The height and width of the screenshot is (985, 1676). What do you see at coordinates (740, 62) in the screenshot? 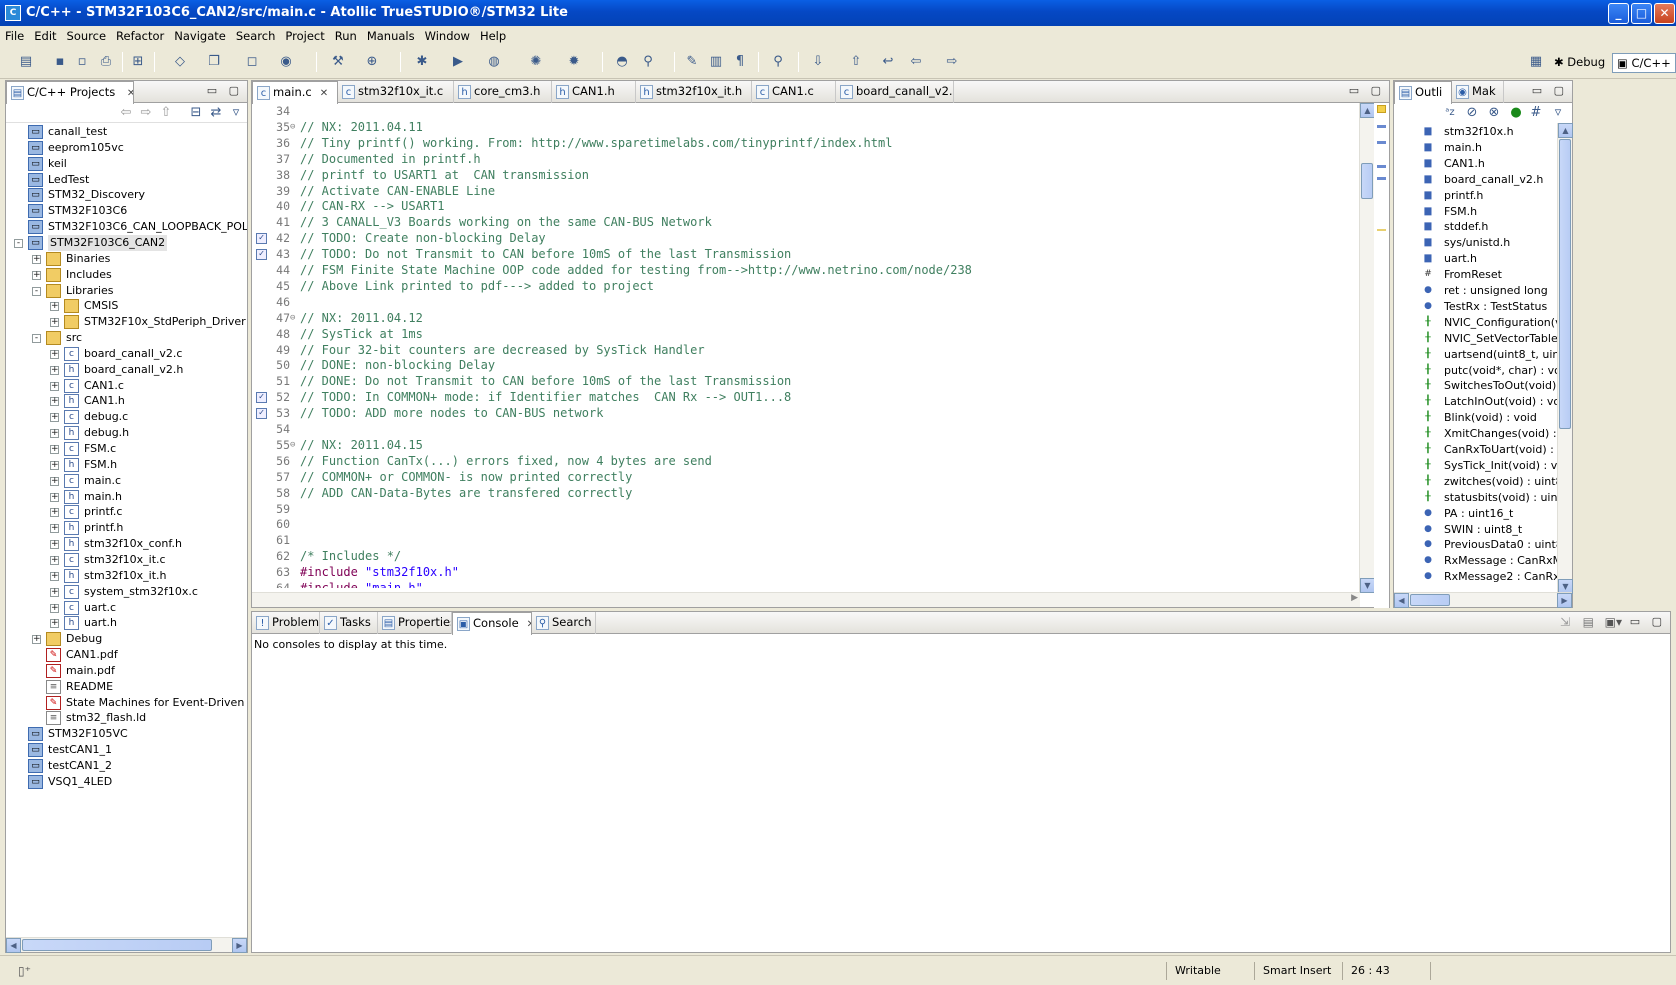
I see `show-whitespace-icon: ¶` at bounding box center [740, 62].